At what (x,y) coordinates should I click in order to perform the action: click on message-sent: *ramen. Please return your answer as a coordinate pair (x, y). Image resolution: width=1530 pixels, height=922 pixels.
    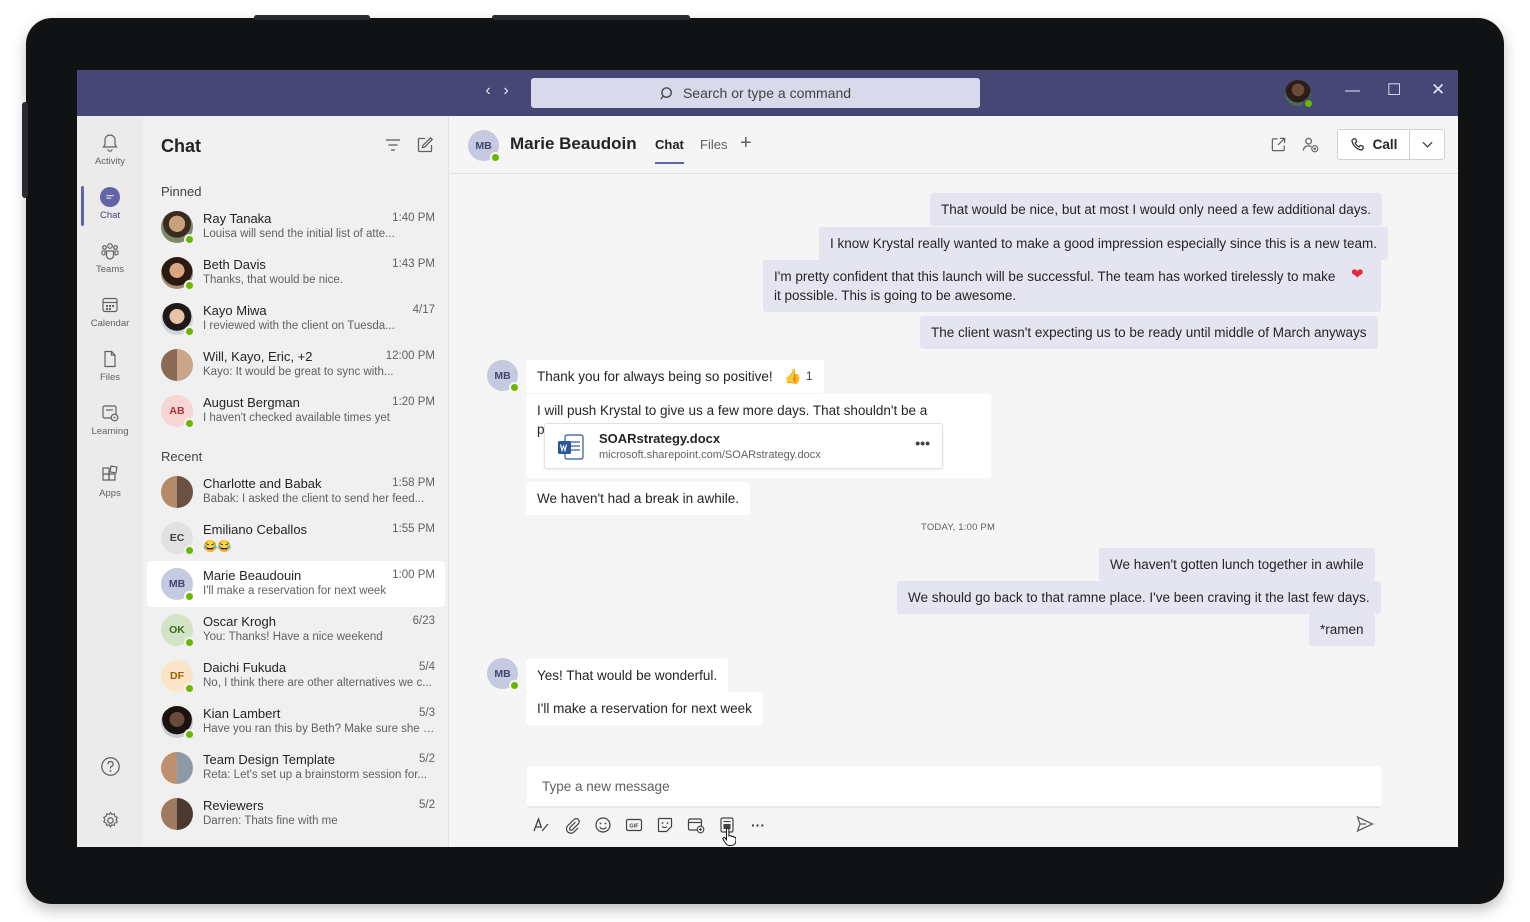
    Looking at the image, I should click on (1342, 629).